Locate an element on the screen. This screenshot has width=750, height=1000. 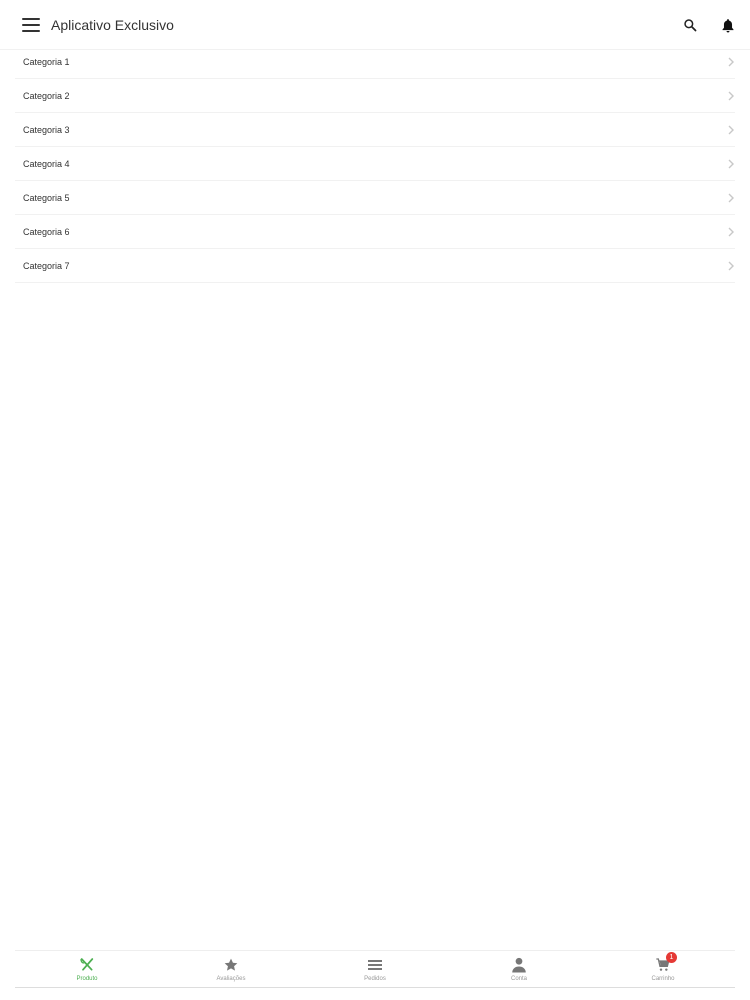
person-icon is located at coordinates (519, 965).